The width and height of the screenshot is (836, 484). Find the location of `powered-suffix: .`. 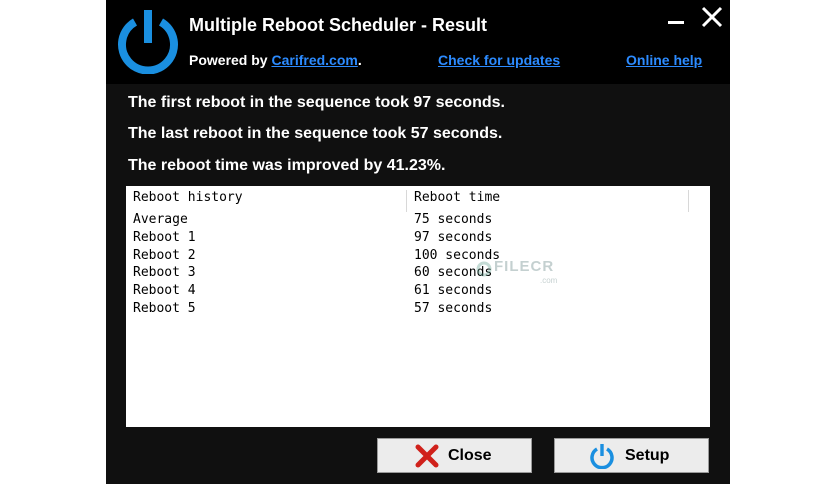

powered-suffix: . is located at coordinates (359, 60).